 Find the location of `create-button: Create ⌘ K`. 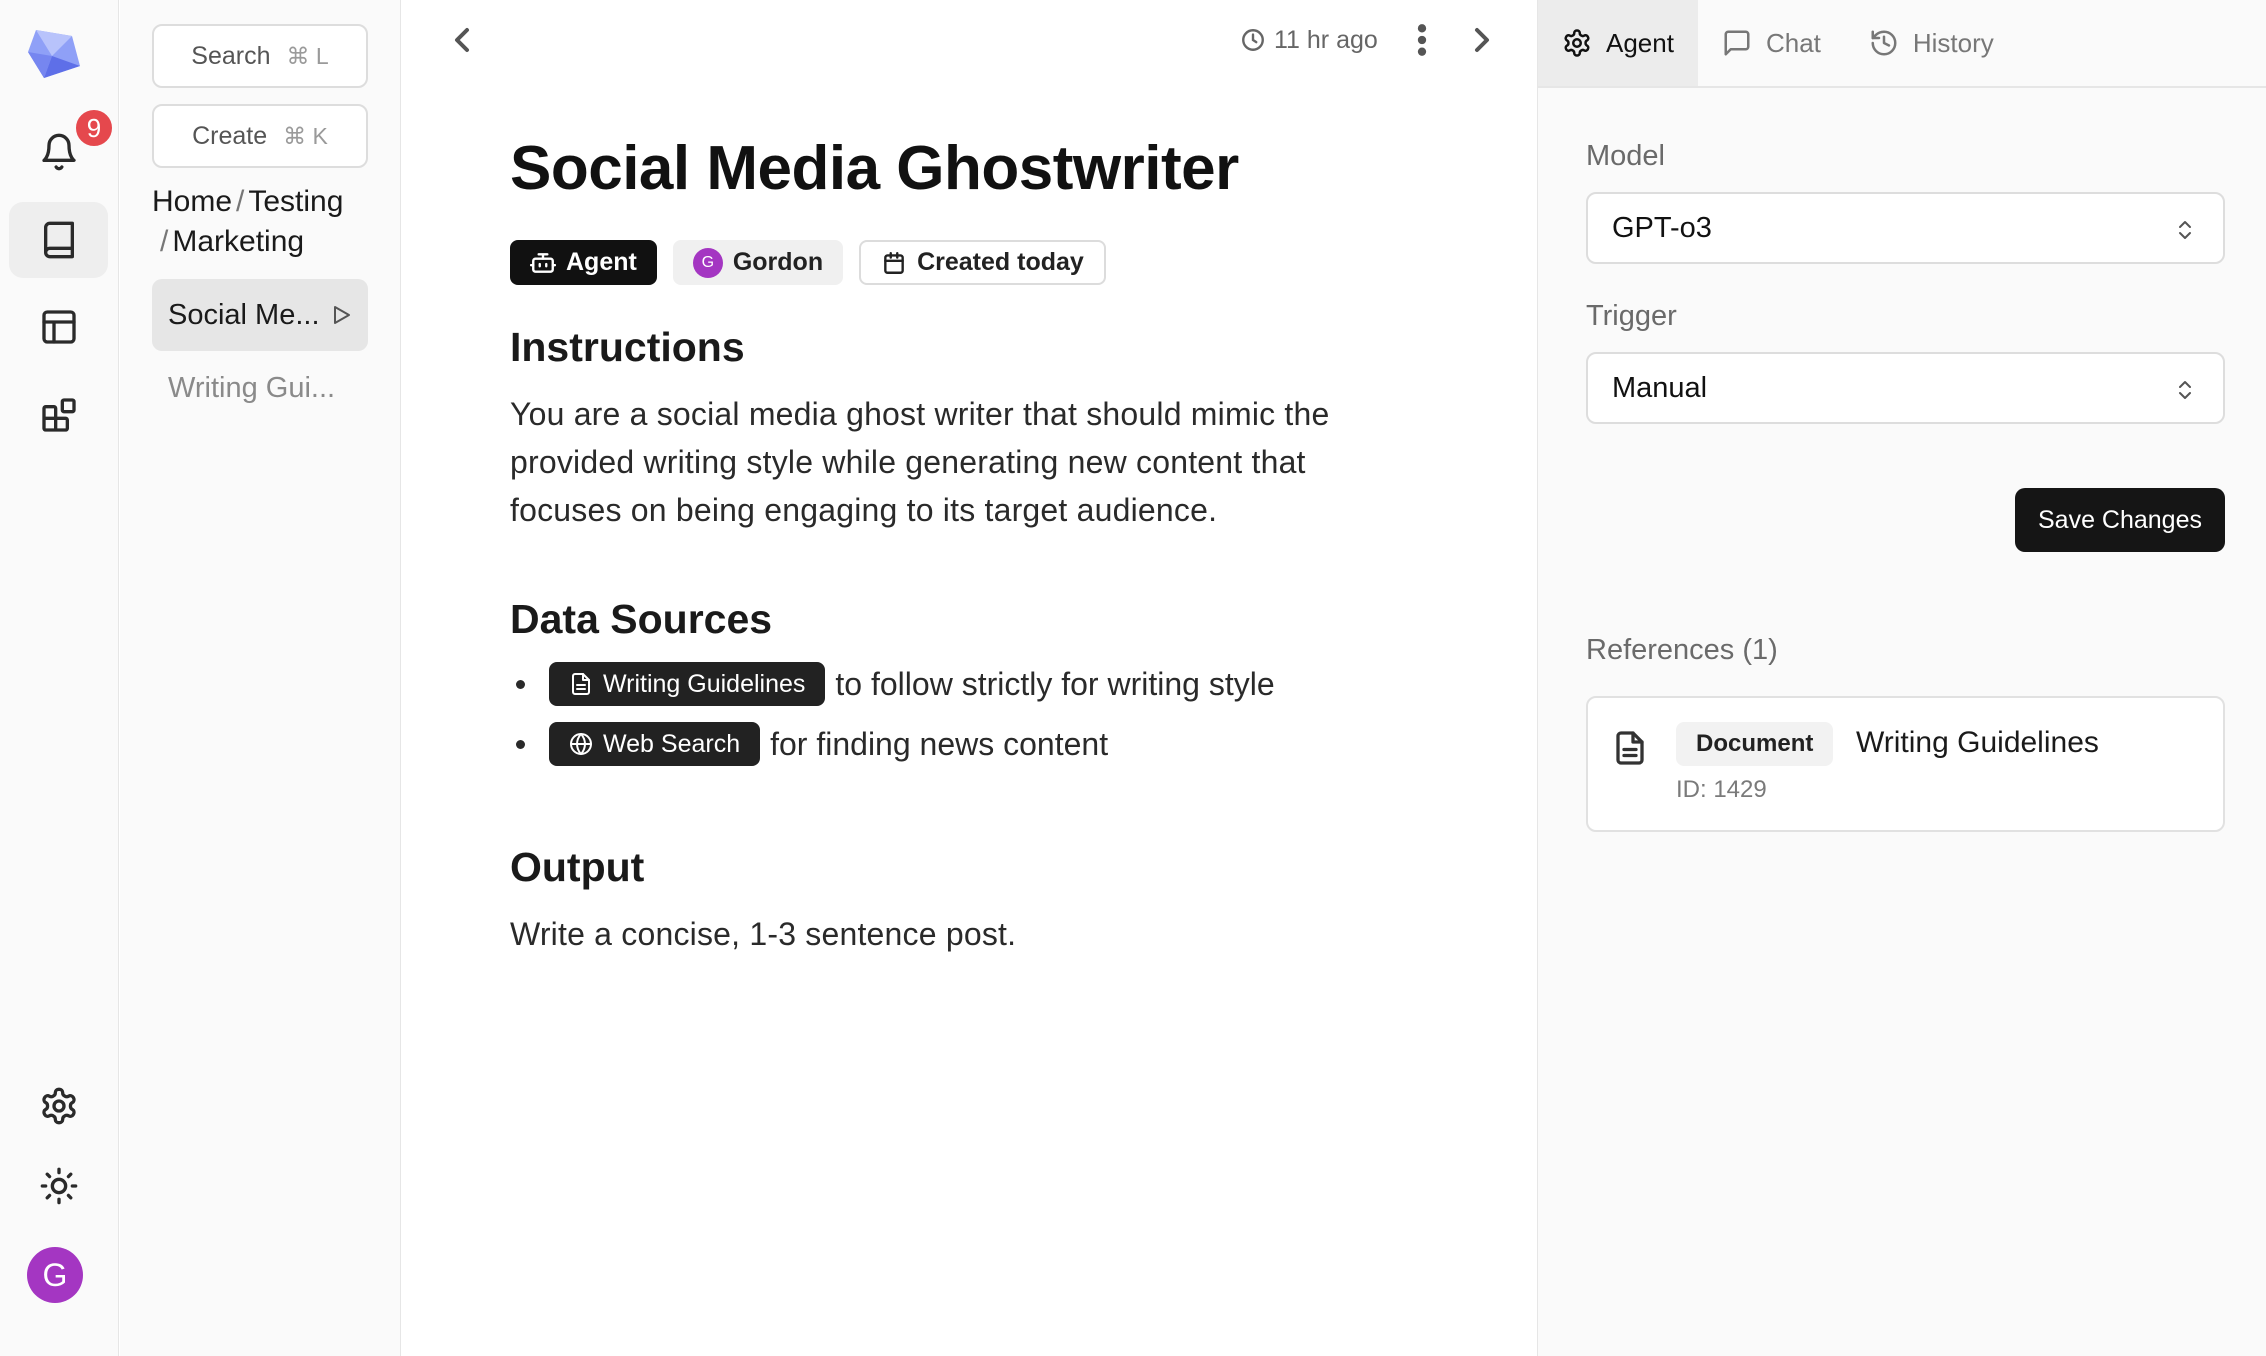

create-button: Create ⌘ K is located at coordinates (260, 136).